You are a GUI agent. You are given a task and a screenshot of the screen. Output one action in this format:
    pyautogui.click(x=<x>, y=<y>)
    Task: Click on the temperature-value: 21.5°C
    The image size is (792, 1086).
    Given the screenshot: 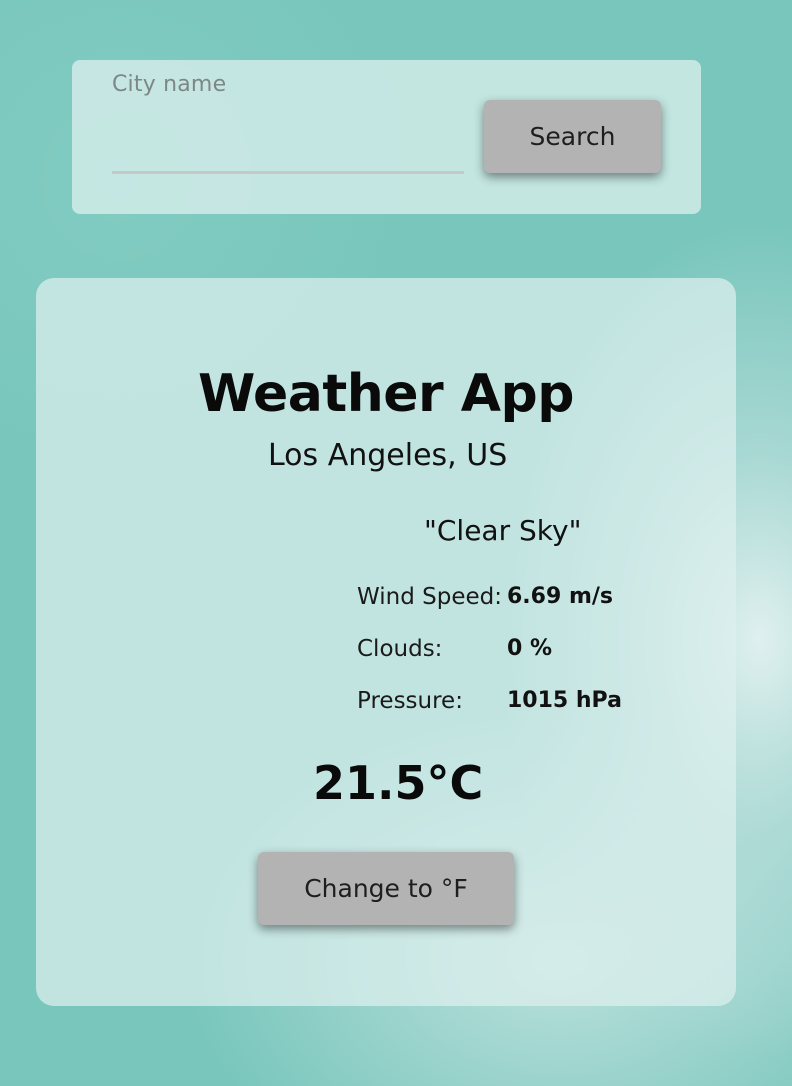 What is the action you would take?
    pyautogui.click(x=398, y=783)
    